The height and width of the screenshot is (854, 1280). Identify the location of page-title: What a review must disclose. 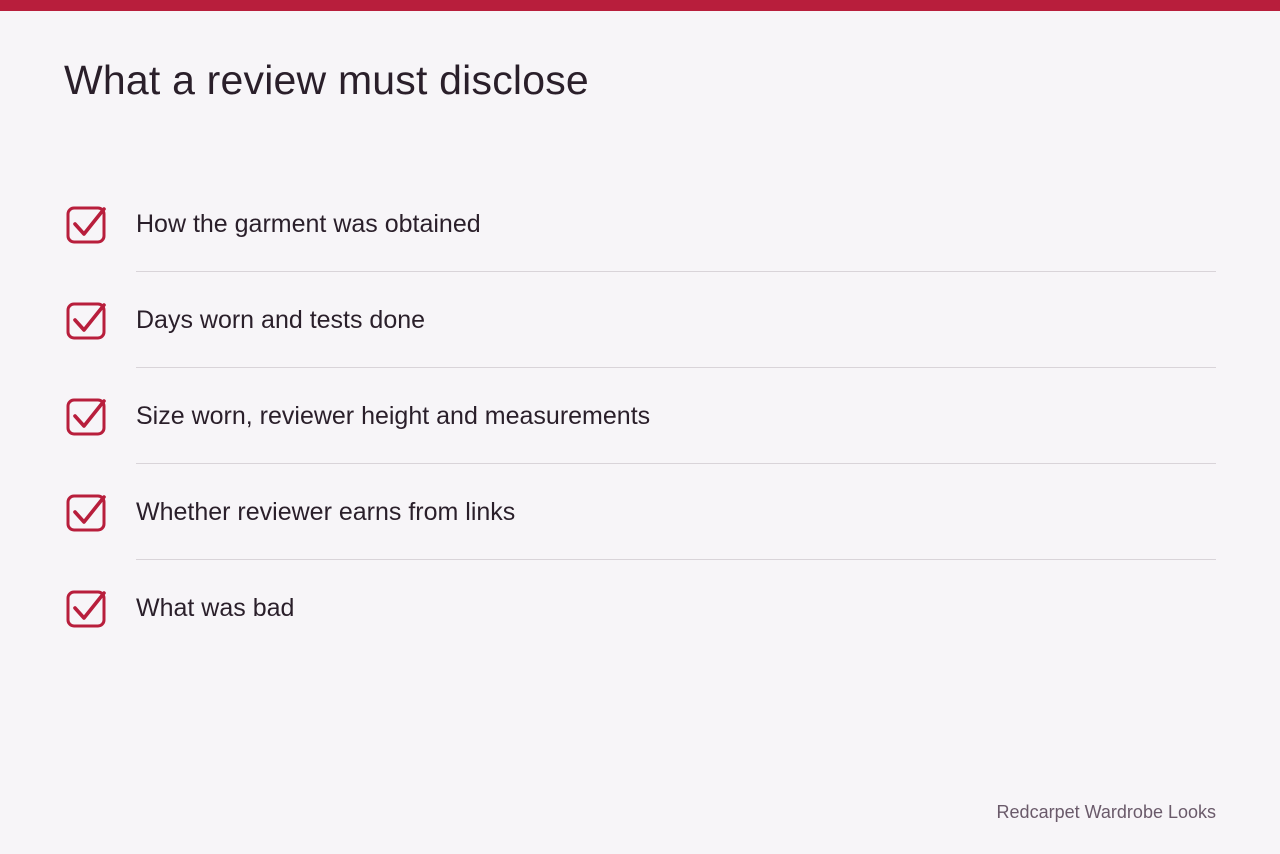
(326, 80).